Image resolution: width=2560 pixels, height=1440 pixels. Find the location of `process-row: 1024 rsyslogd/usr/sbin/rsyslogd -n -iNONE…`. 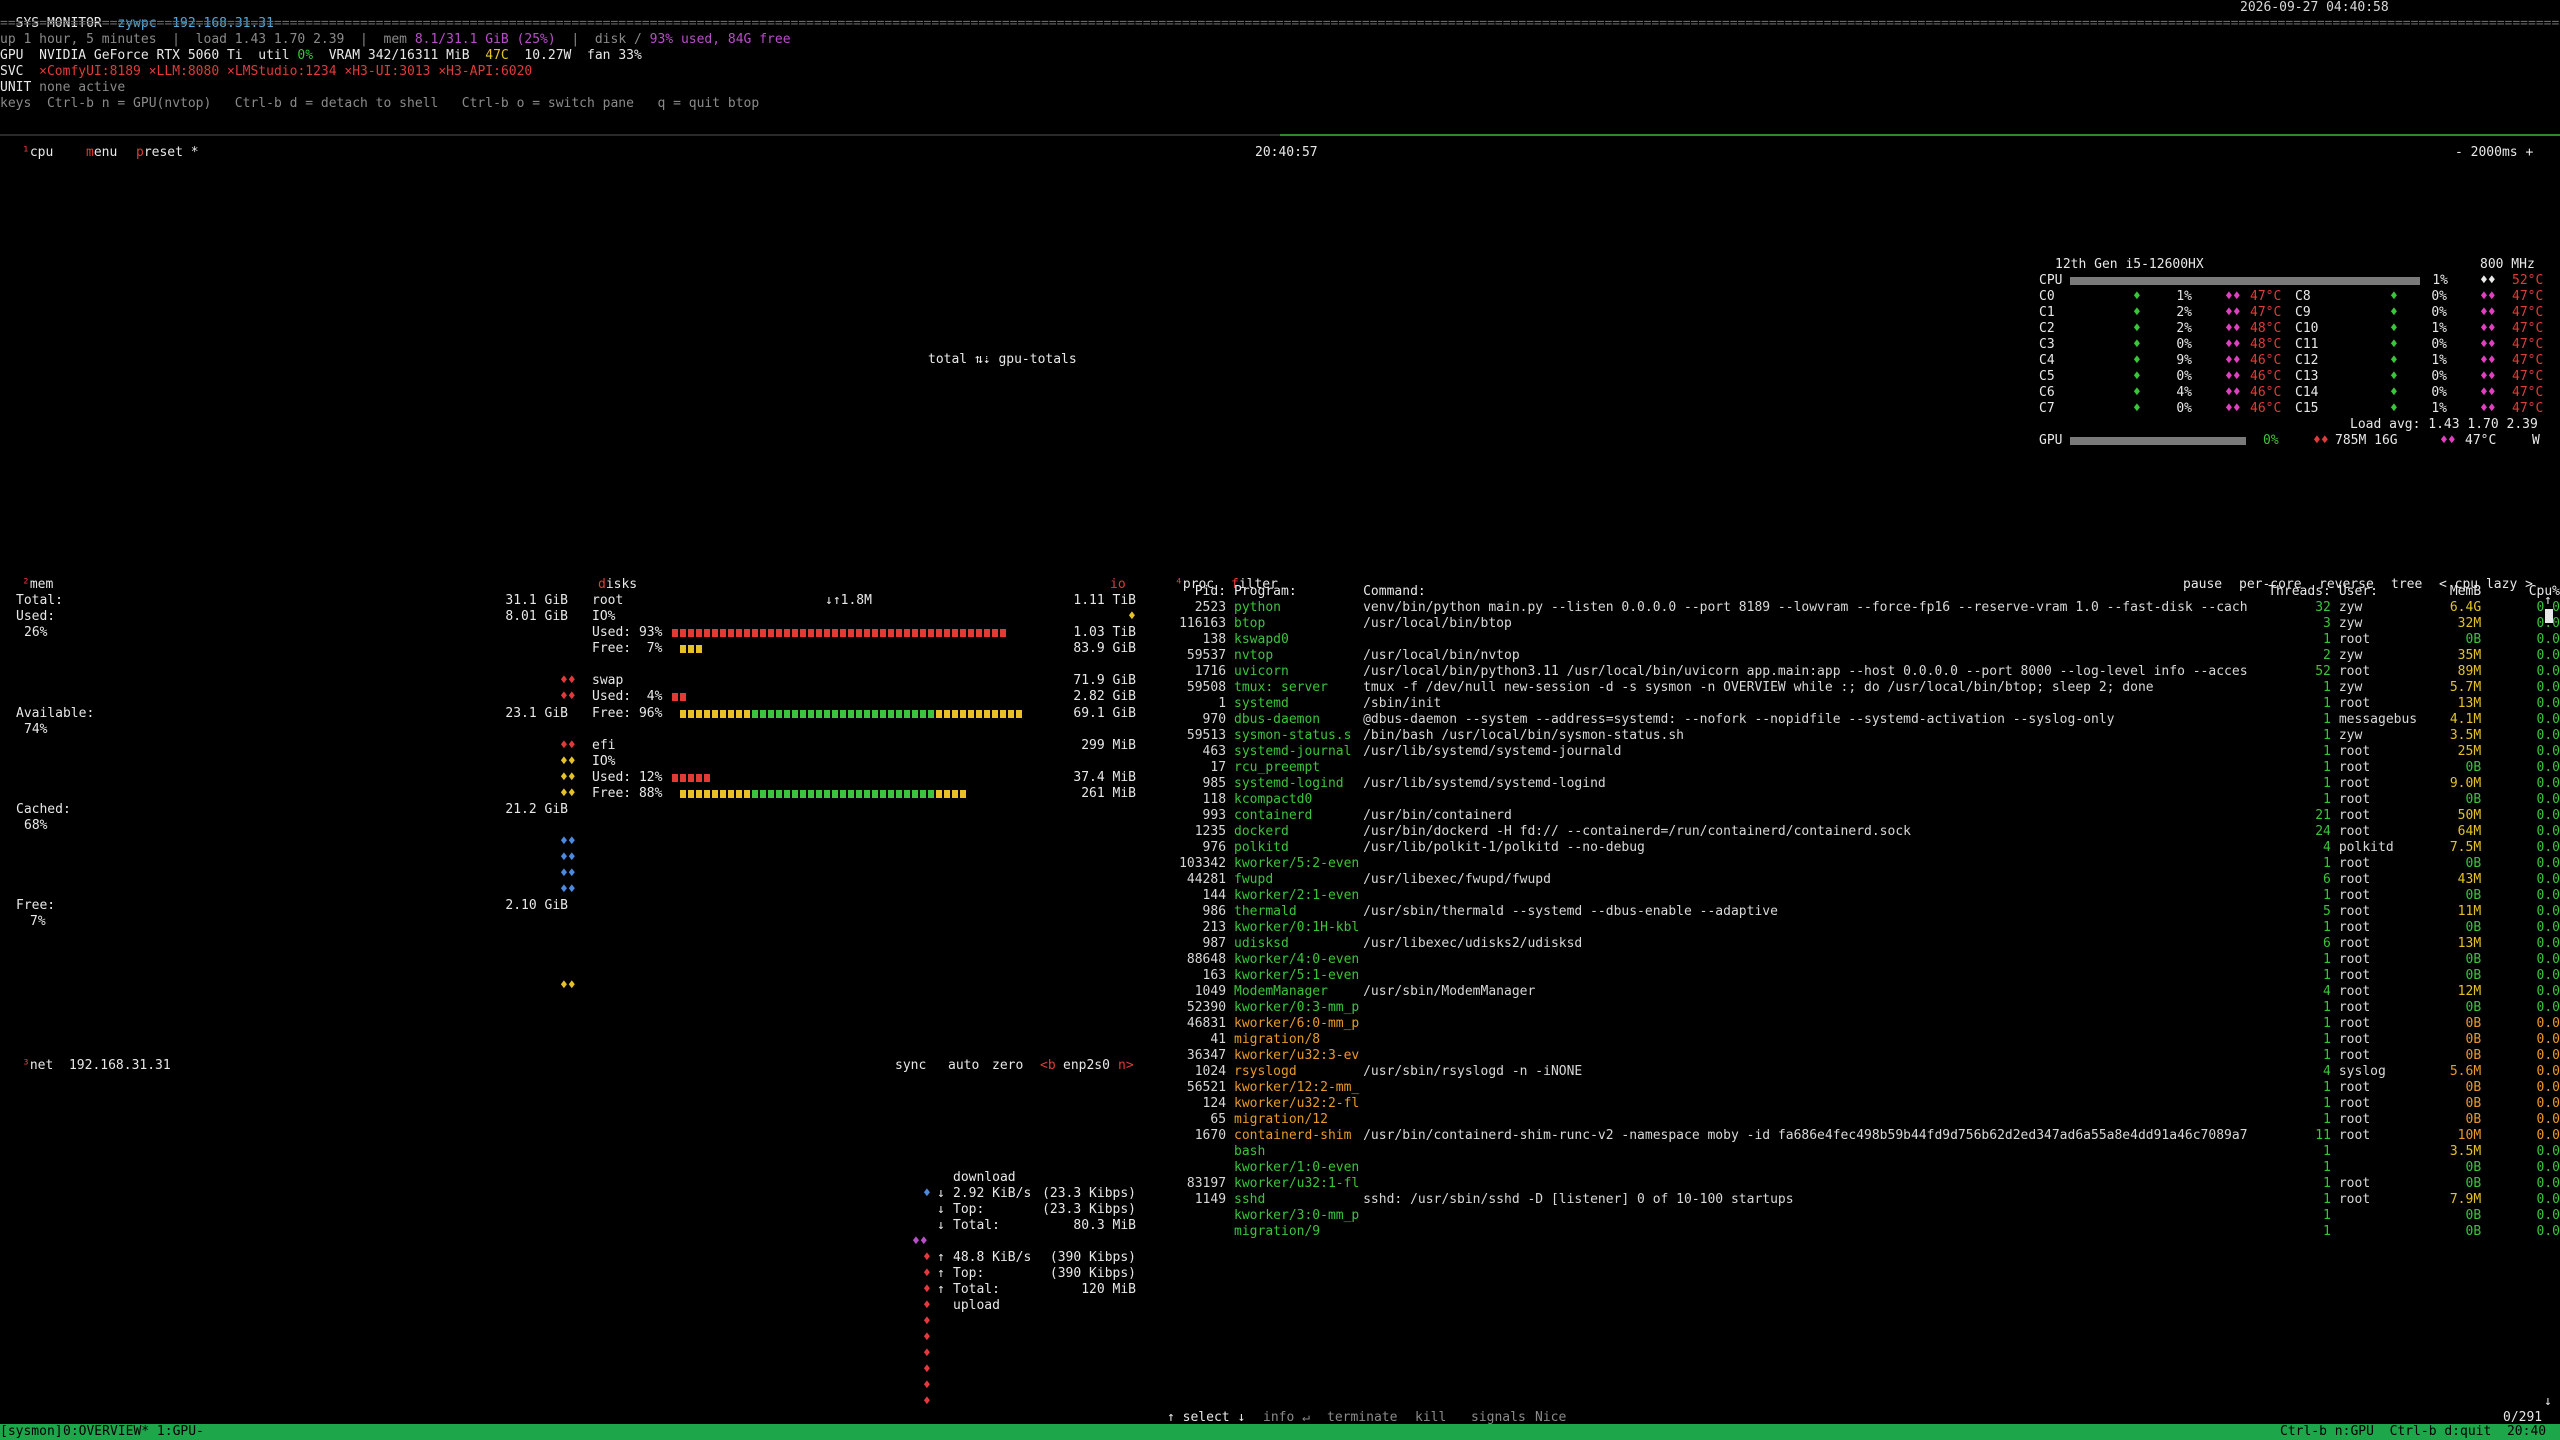

process-row: 1024 rsyslogd/usr/sbin/rsyslogd -n -iNONE… is located at coordinates (1867, 1072).